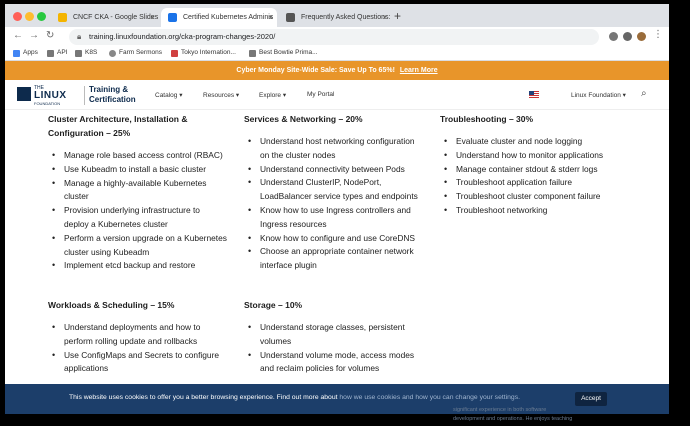  What do you see at coordinates (34, 35) in the screenshot?
I see `forward-arrow-icon: →` at bounding box center [34, 35].